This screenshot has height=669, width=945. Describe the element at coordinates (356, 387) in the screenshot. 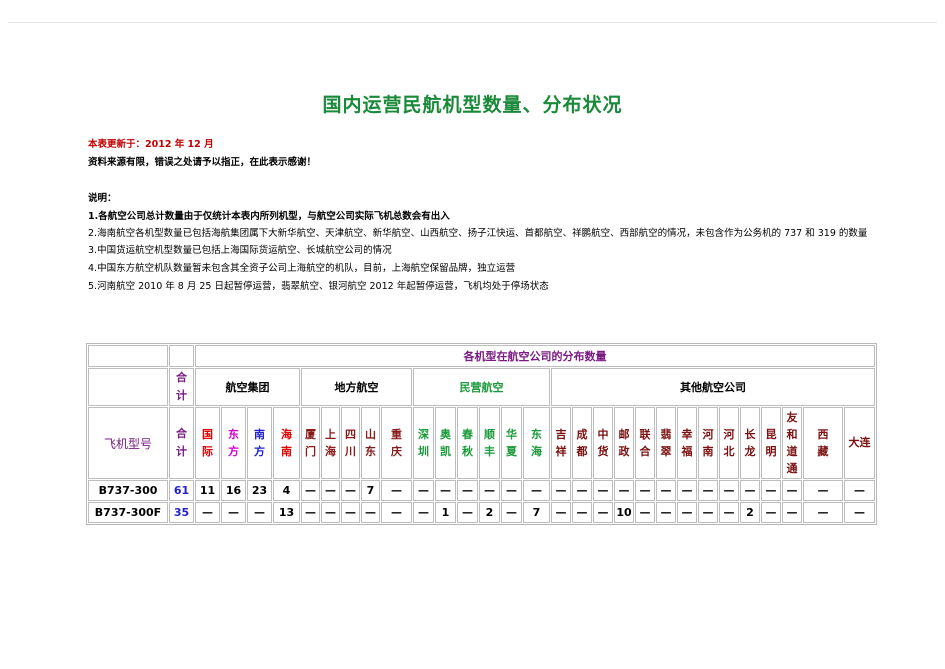

I see `group-local-airlines: 地方航空` at that location.